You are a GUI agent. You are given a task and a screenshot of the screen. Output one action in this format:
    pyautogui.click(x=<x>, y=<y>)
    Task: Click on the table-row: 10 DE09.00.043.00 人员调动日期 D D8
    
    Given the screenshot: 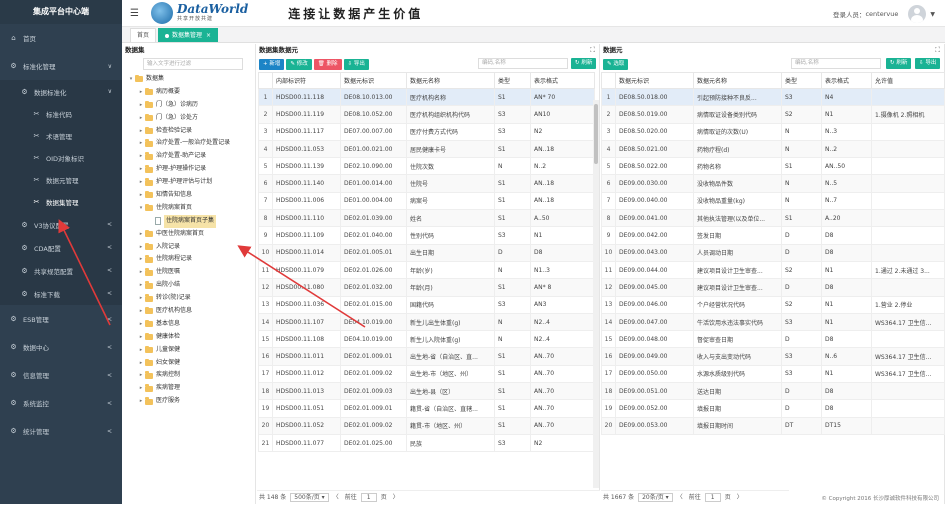 What is the action you would take?
    pyautogui.click(x=773, y=252)
    